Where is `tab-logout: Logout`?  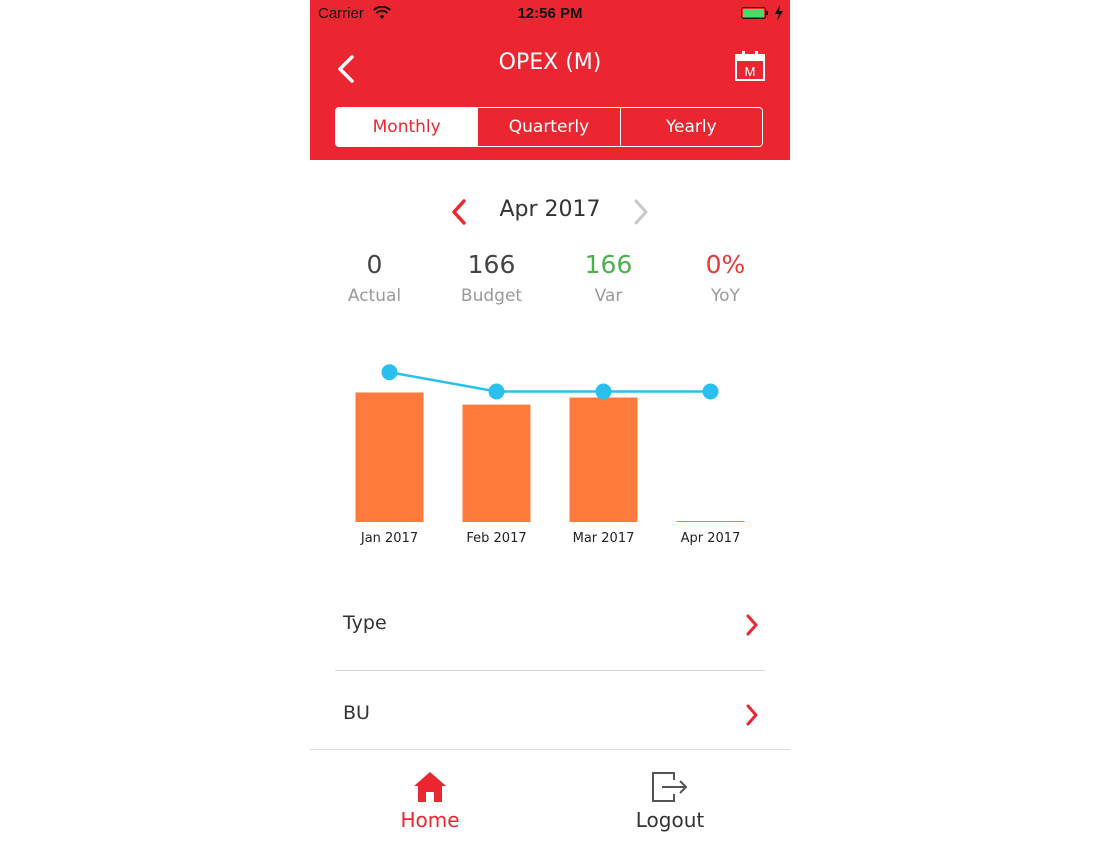 tab-logout: Logout is located at coordinates (670, 801).